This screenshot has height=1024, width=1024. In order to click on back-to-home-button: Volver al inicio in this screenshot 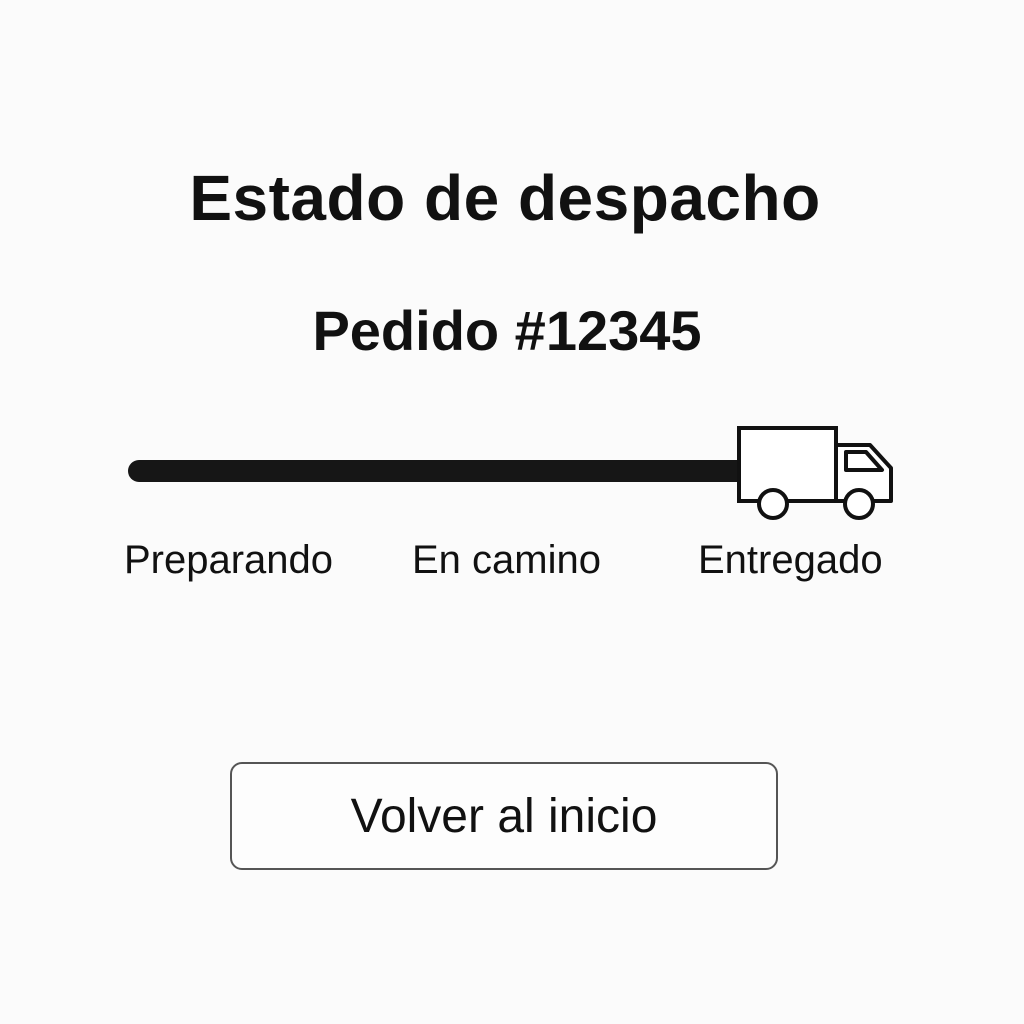, I will do `click(504, 816)`.